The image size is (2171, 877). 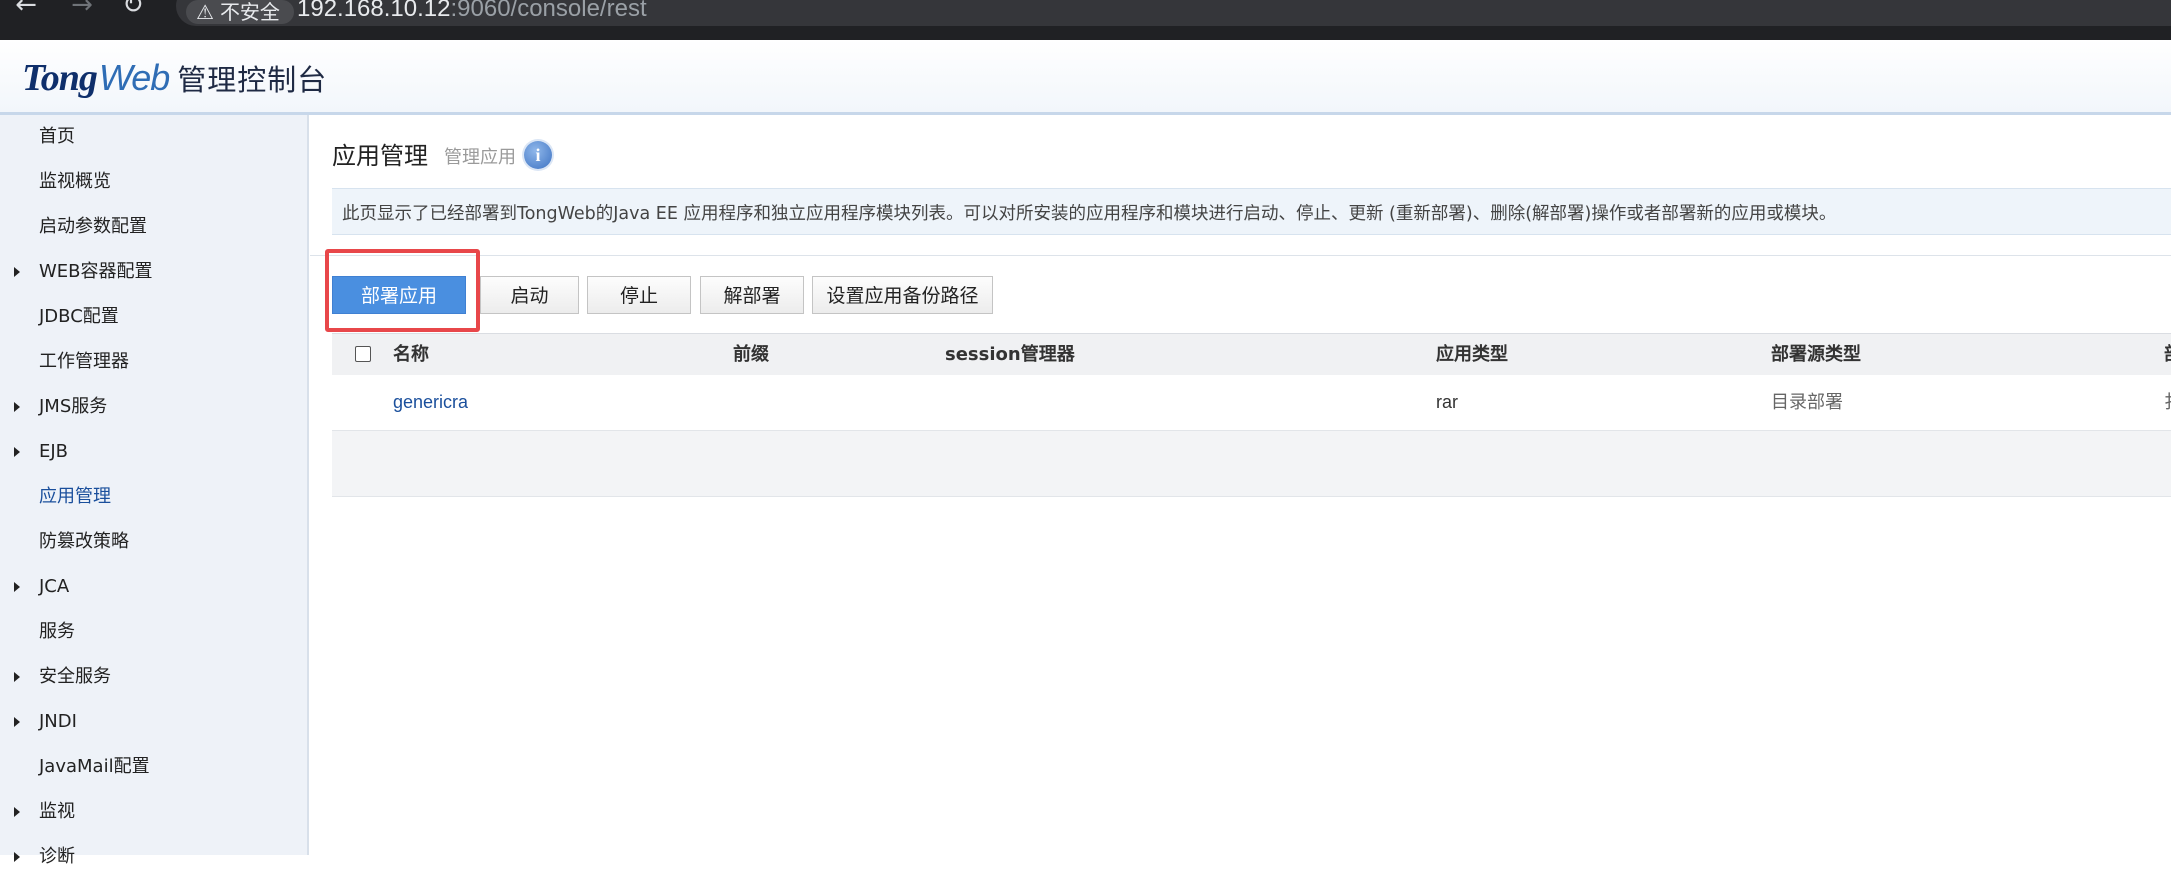 I want to click on sidebar-item-label: 启动参数配置, so click(x=93, y=226).